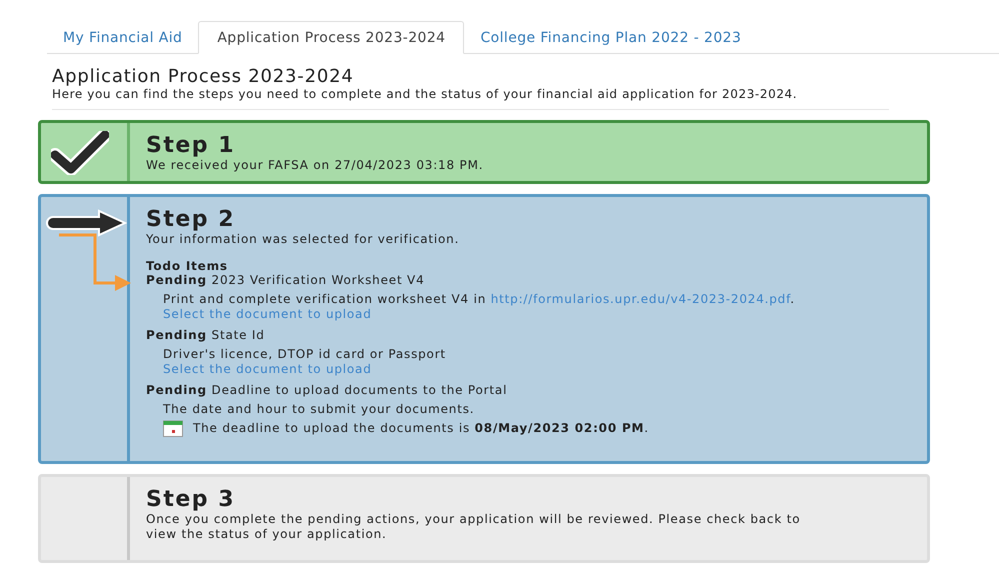  Describe the element at coordinates (331, 37) in the screenshot. I see `tab: Application Process 2023-2024` at that location.